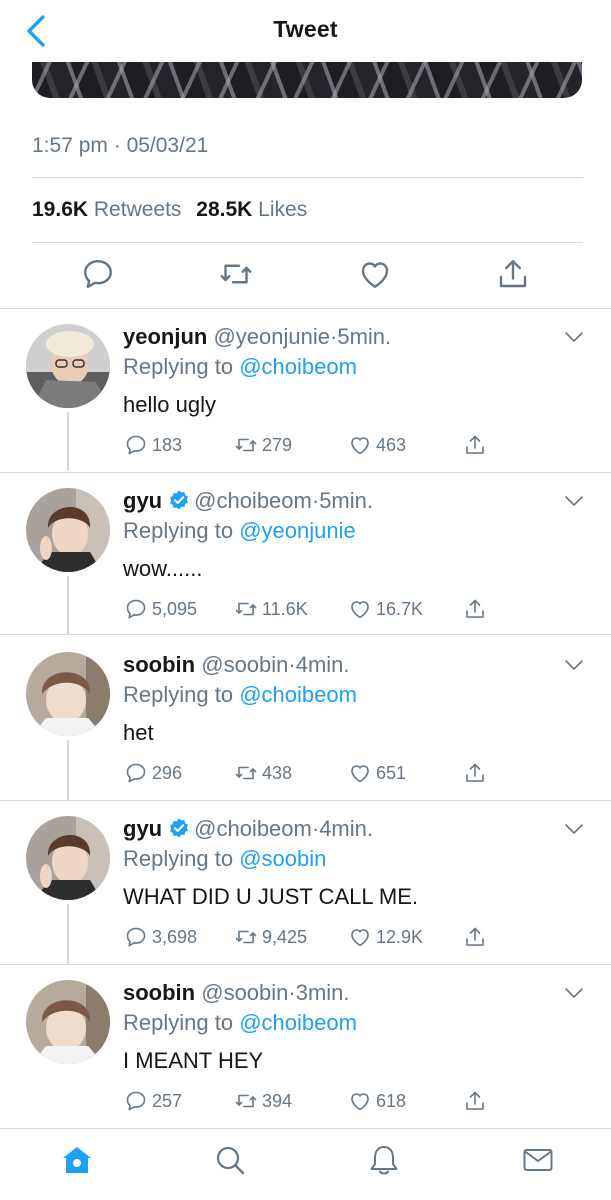 This screenshot has width=611, height=1200. I want to click on reply-count-button: 257, so click(153, 1101).